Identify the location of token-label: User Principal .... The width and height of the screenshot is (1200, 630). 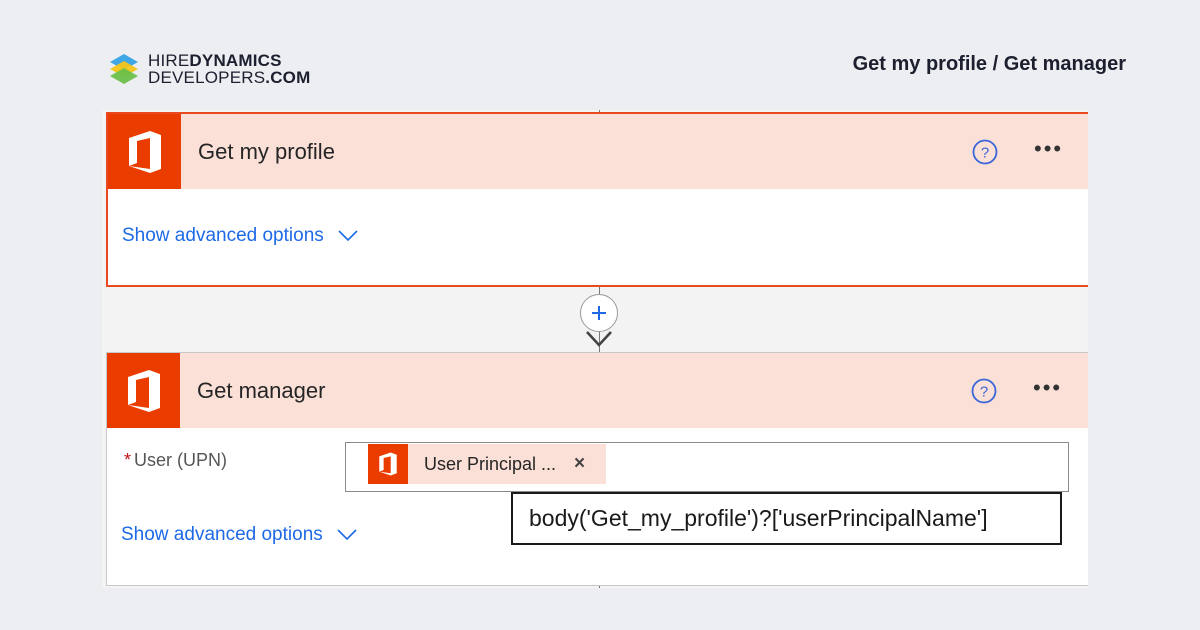
(490, 463).